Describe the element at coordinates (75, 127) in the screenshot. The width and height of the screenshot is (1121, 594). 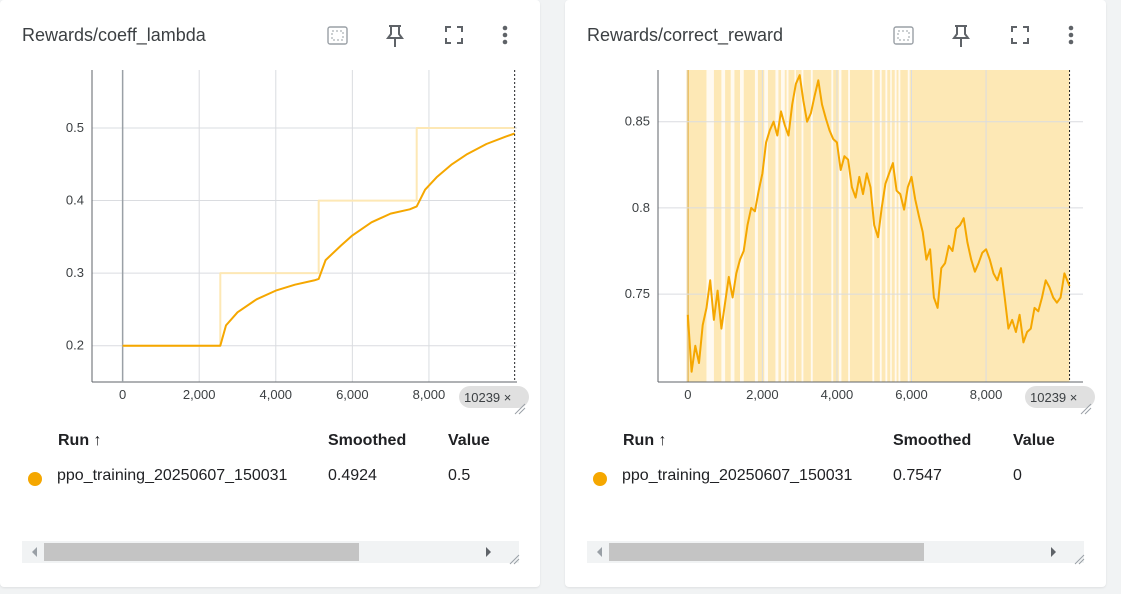
I see `y-tick-label: 0.5` at that location.